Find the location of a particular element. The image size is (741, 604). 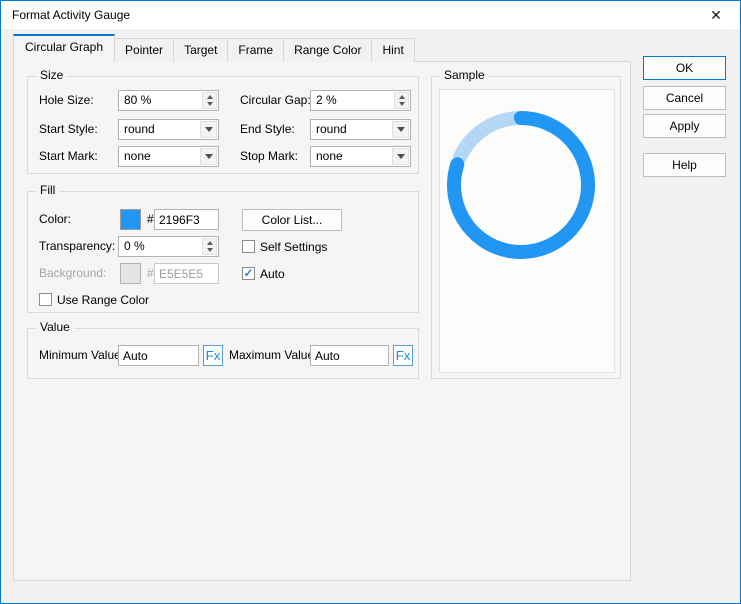

use-range-color-checkbox: Use Range Color is located at coordinates (94, 299).